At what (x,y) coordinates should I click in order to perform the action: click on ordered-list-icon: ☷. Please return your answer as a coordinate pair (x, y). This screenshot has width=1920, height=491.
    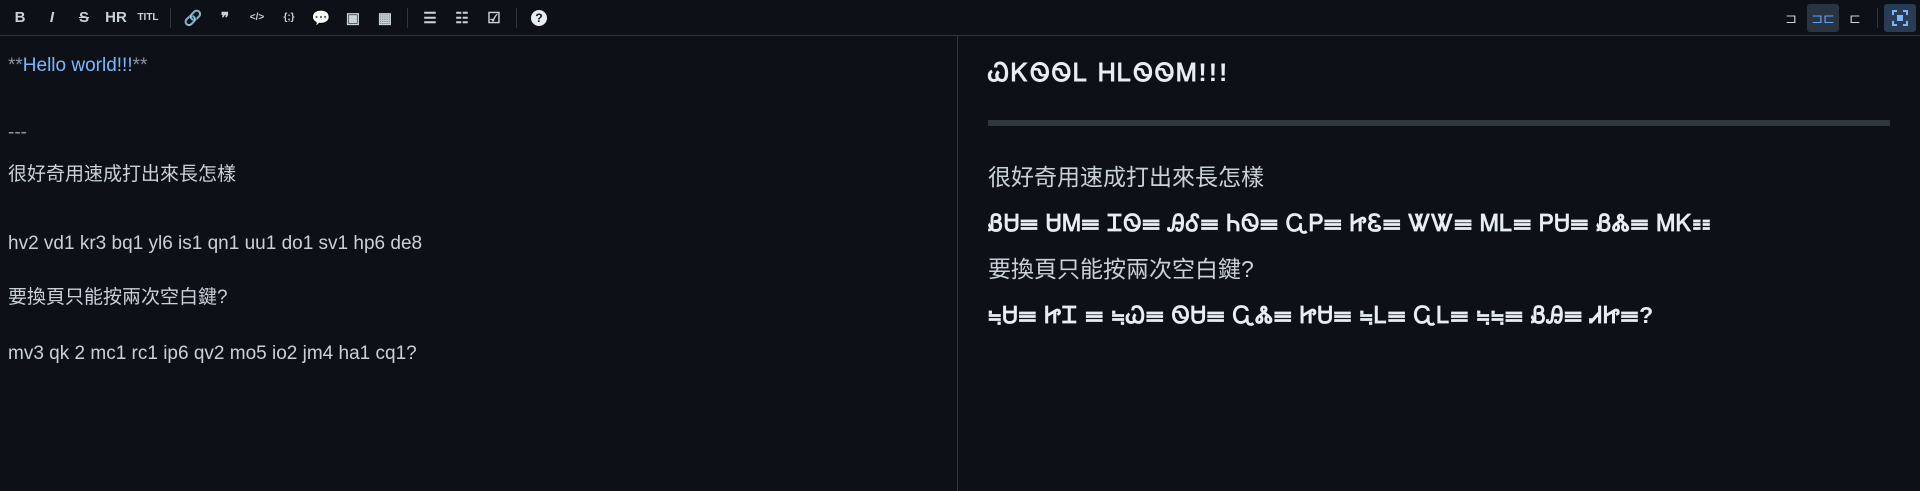
    Looking at the image, I should click on (462, 18).